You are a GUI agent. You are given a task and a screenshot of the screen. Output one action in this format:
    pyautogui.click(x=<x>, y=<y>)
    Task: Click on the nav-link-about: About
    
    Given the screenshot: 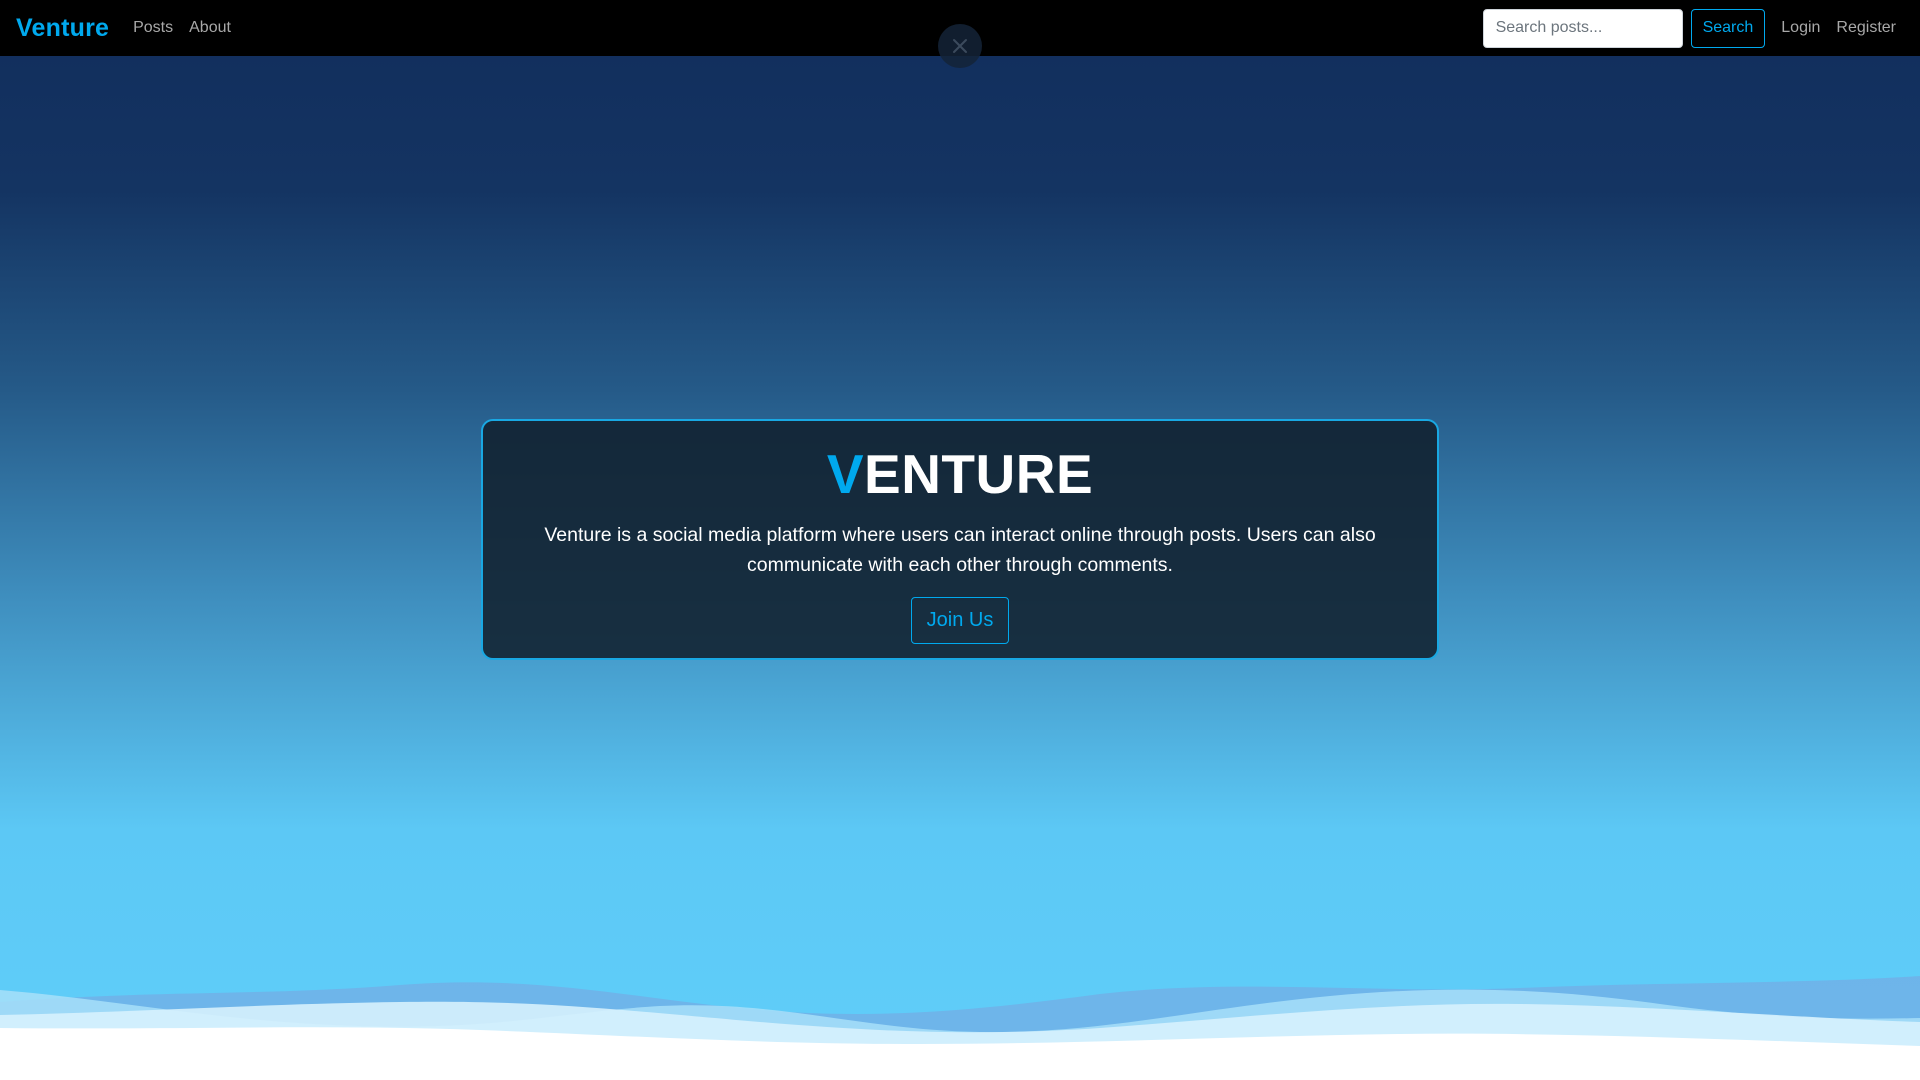 What is the action you would take?
    pyautogui.click(x=210, y=28)
    